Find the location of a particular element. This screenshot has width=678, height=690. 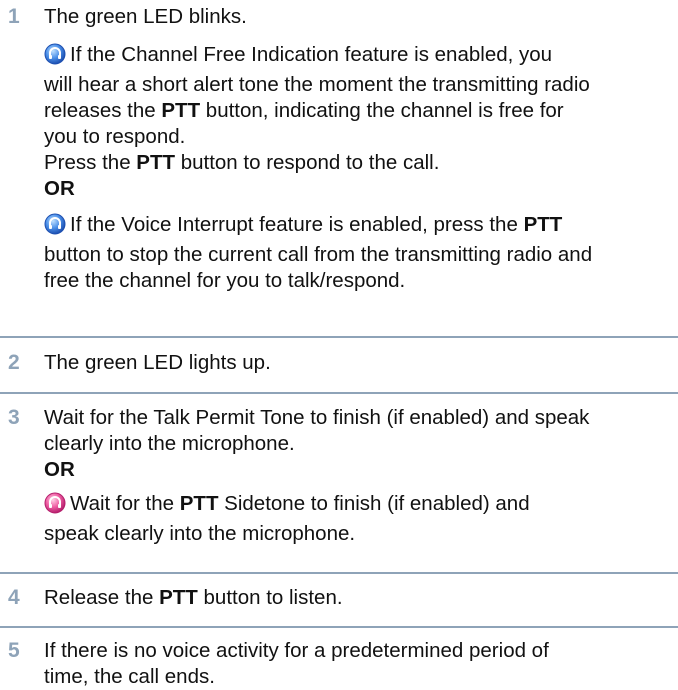

step-number: 3 is located at coordinates (14, 417).